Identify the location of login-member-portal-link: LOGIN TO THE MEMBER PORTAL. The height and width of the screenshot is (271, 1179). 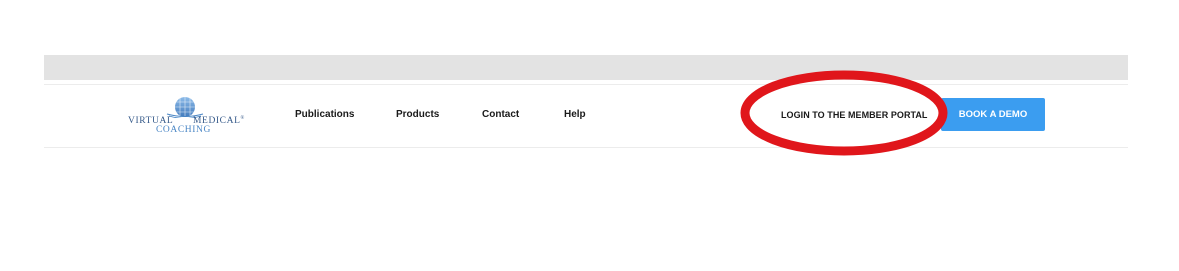
(854, 115).